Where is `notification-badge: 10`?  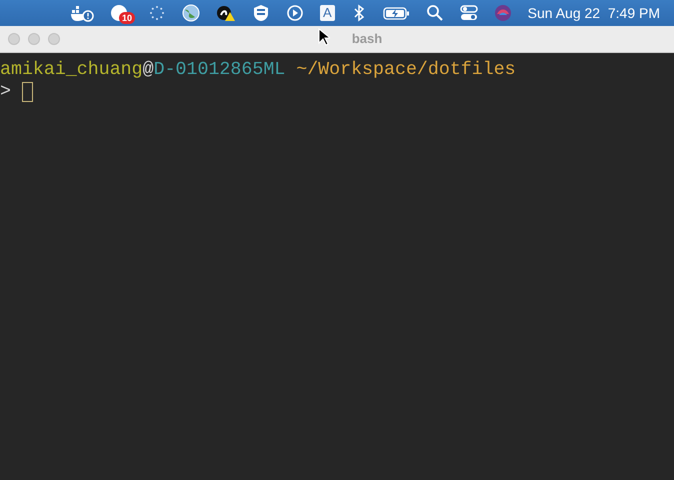 notification-badge: 10 is located at coordinates (127, 18).